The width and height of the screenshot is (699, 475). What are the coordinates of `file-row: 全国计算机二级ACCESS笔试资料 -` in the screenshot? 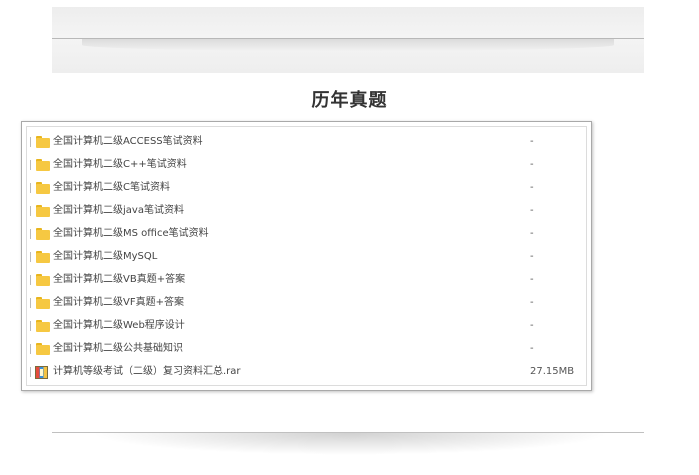 It's located at (304, 142).